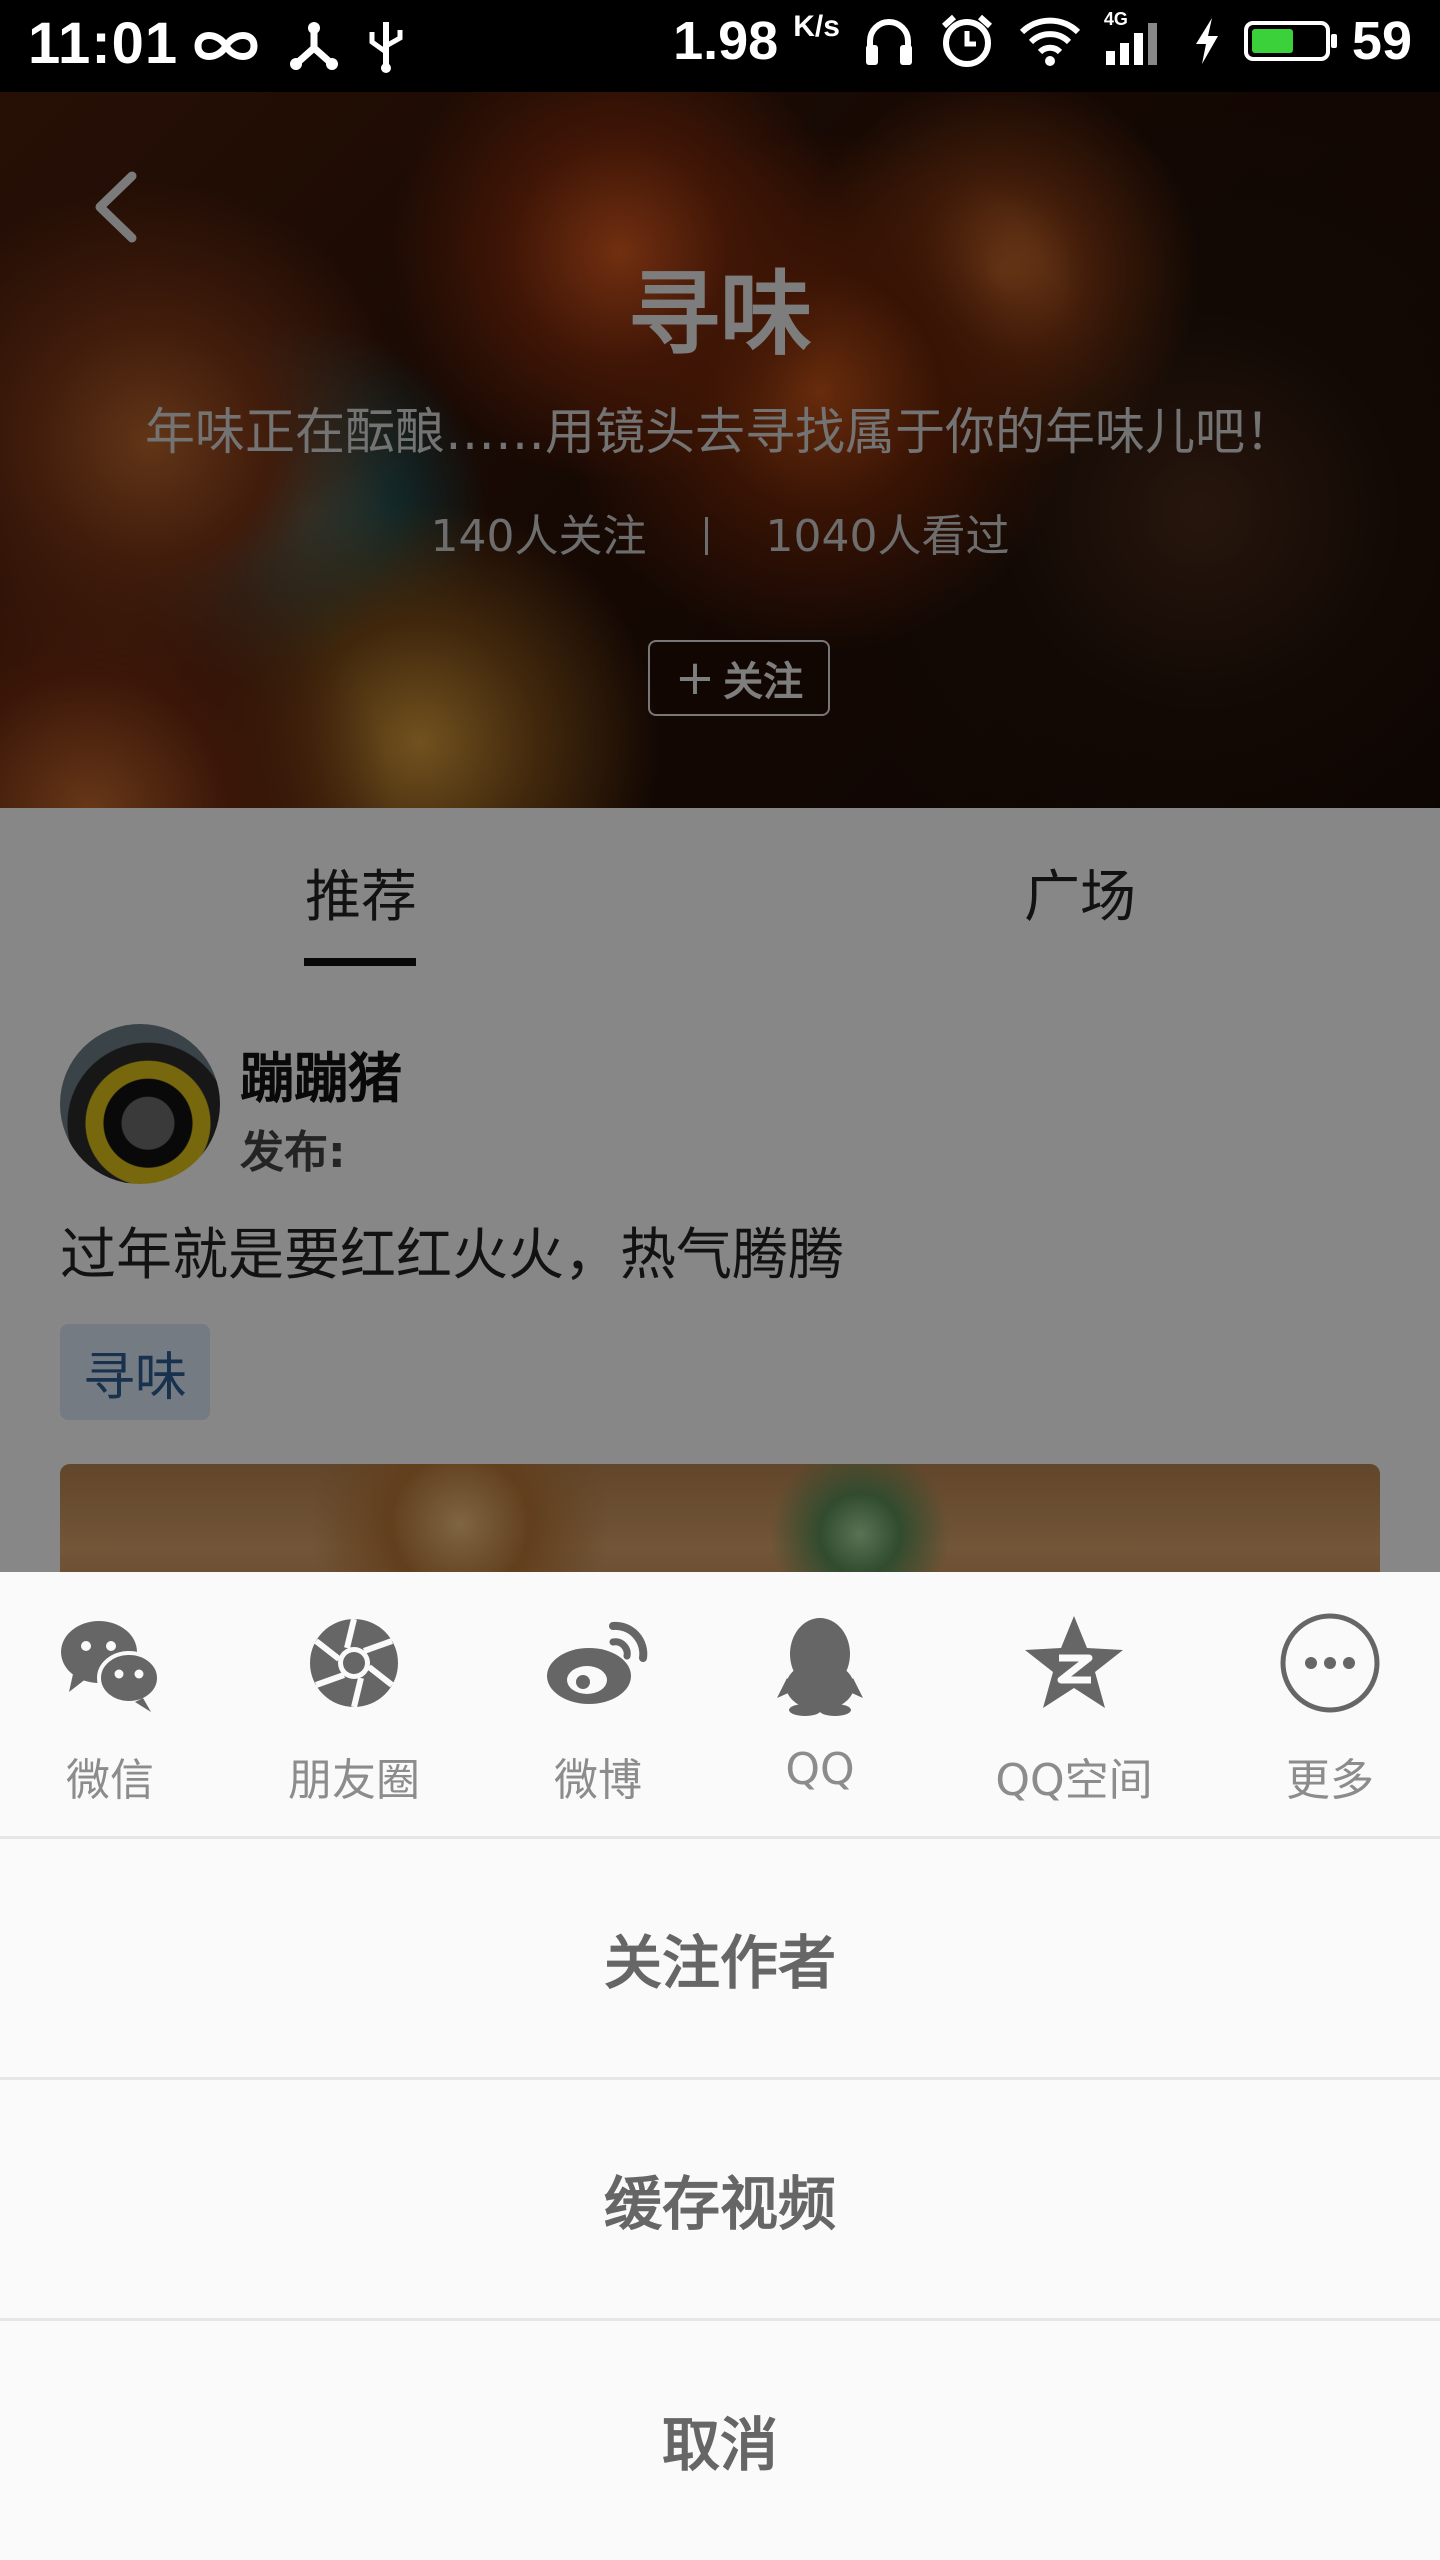 The height and width of the screenshot is (2560, 1440). Describe the element at coordinates (110, 1780) in the screenshot. I see `share-wechat-label: 微信` at that location.